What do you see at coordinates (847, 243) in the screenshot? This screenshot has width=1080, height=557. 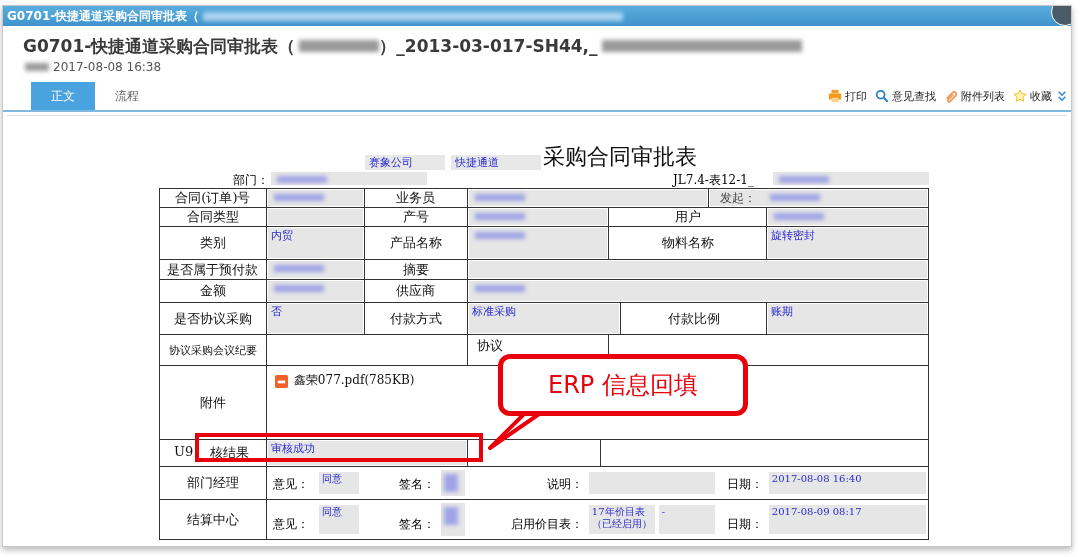 I see `field-value: 旋转密封` at bounding box center [847, 243].